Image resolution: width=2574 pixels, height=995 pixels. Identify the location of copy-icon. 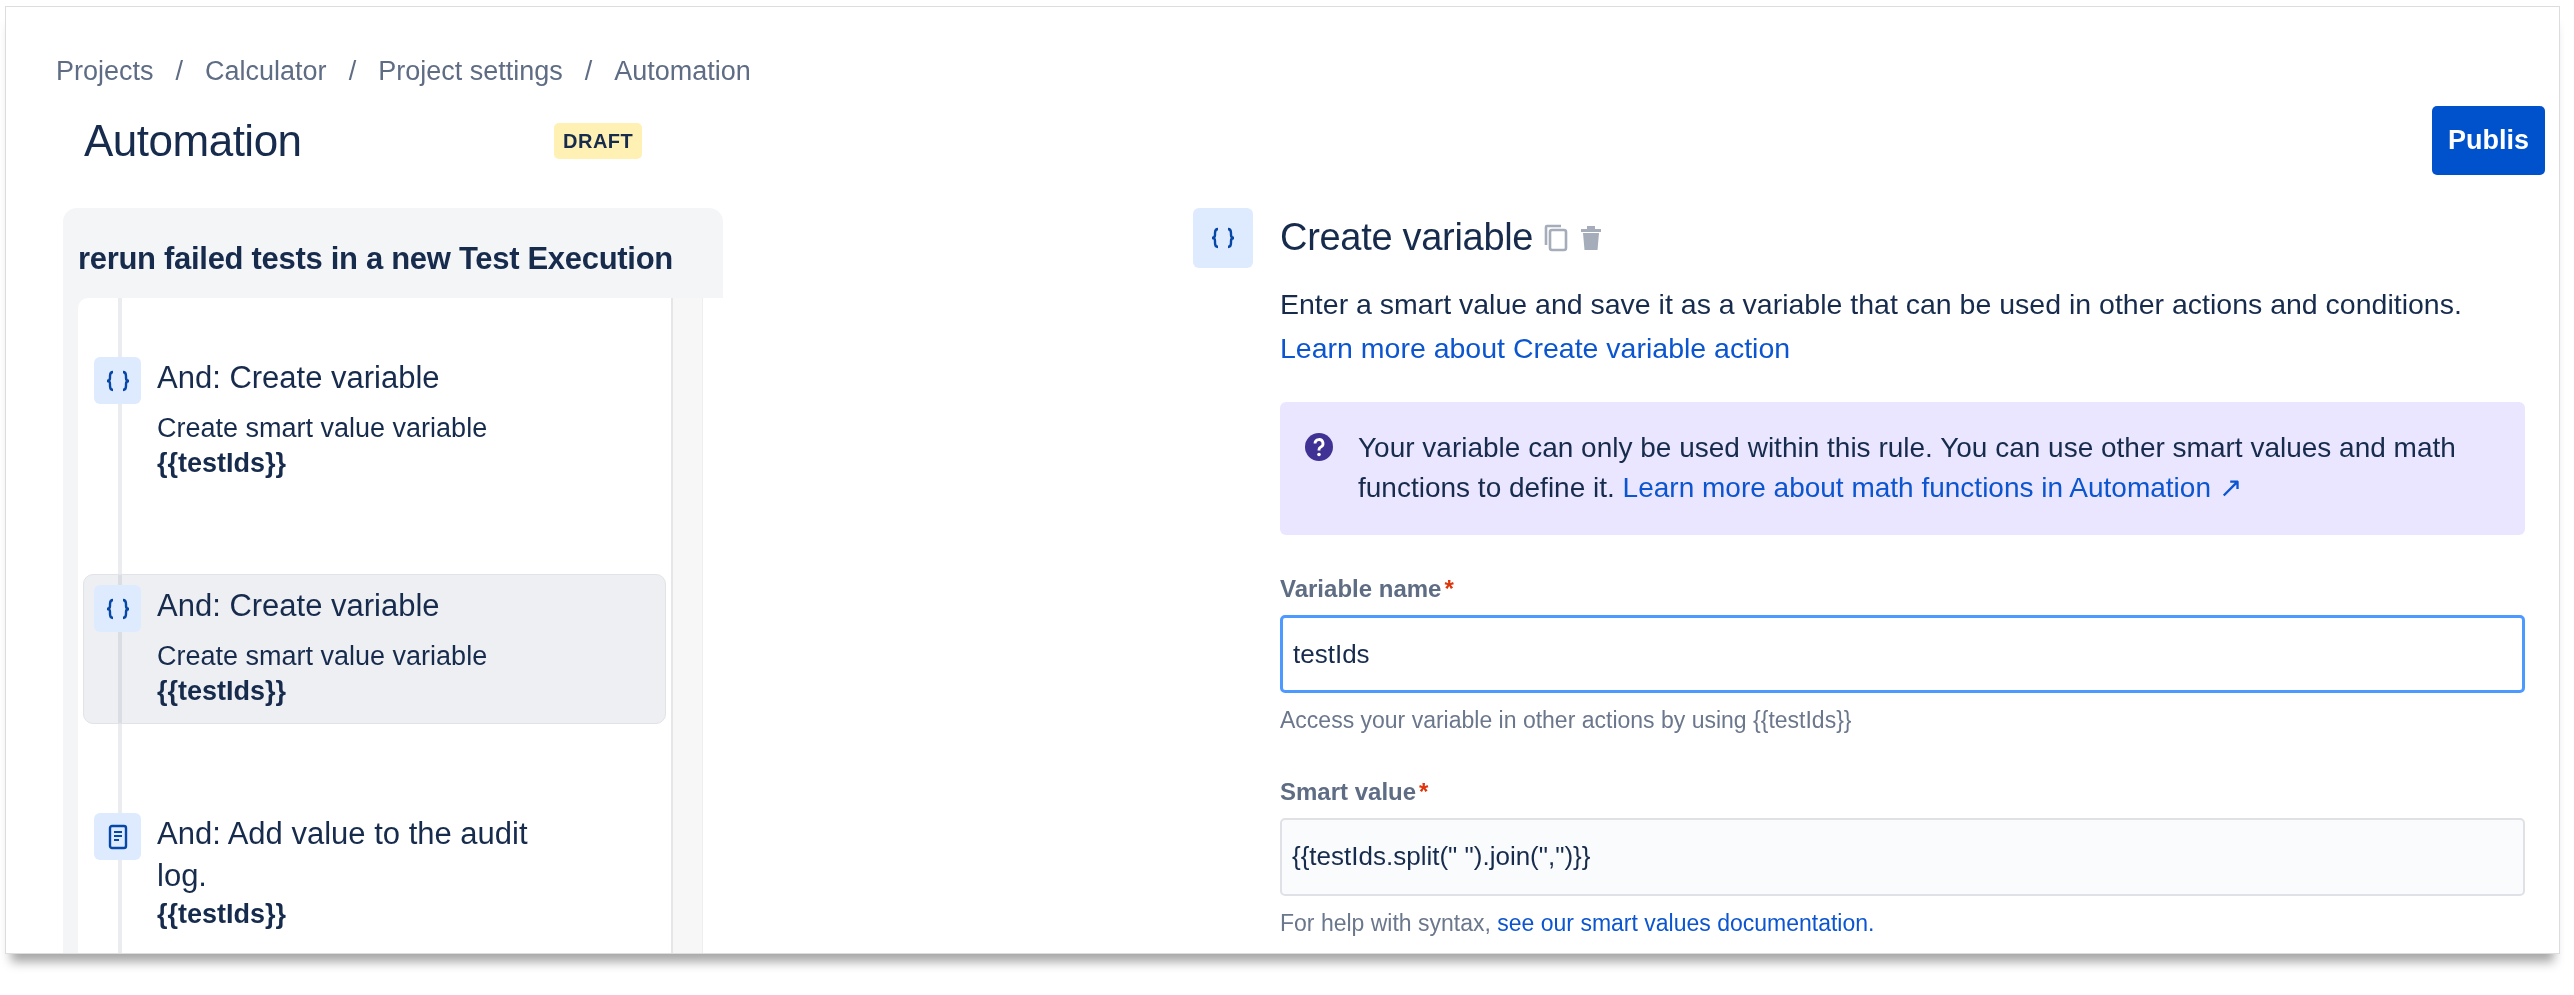
(1556, 237).